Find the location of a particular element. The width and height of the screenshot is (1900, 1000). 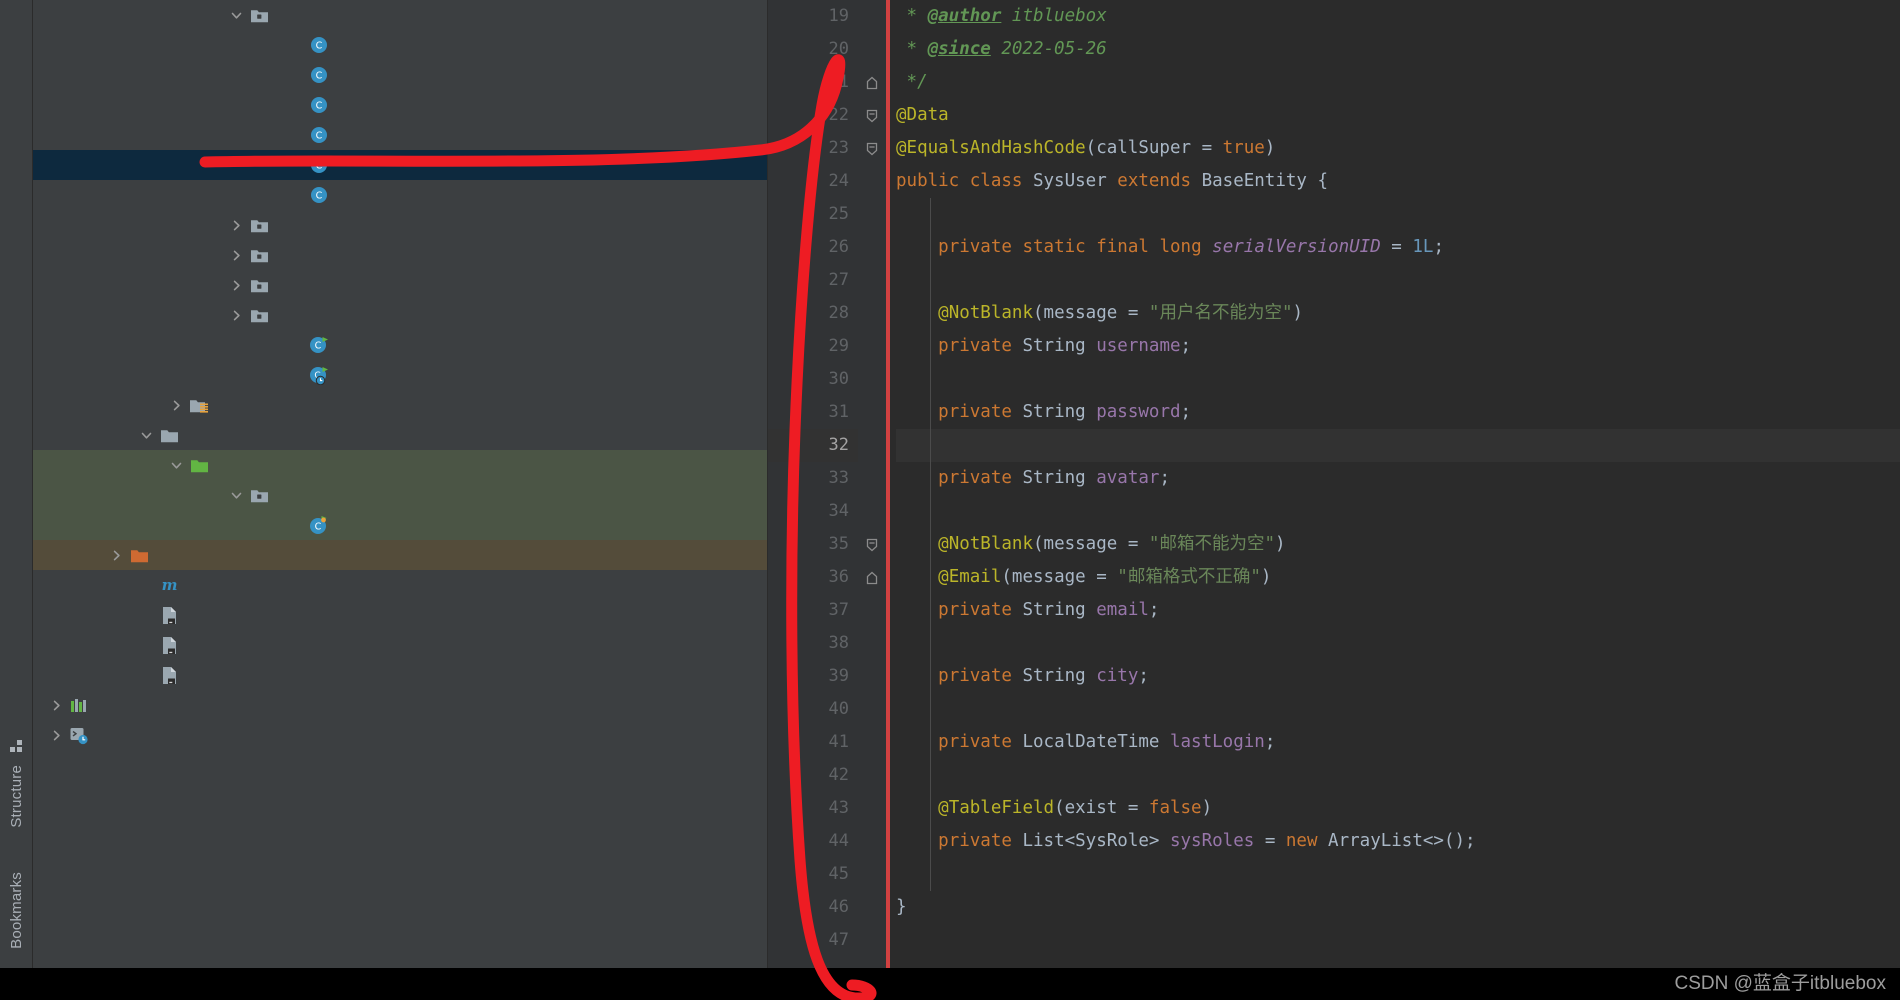

tool-button-bookmarks: Bookmarks is located at coordinates (16, 910).